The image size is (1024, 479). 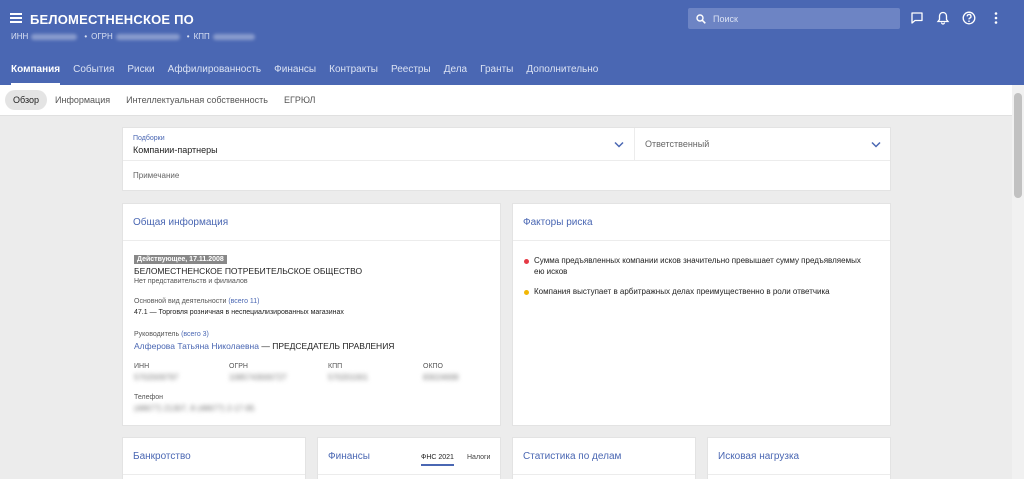 I want to click on help-icon, so click(x=969, y=18).